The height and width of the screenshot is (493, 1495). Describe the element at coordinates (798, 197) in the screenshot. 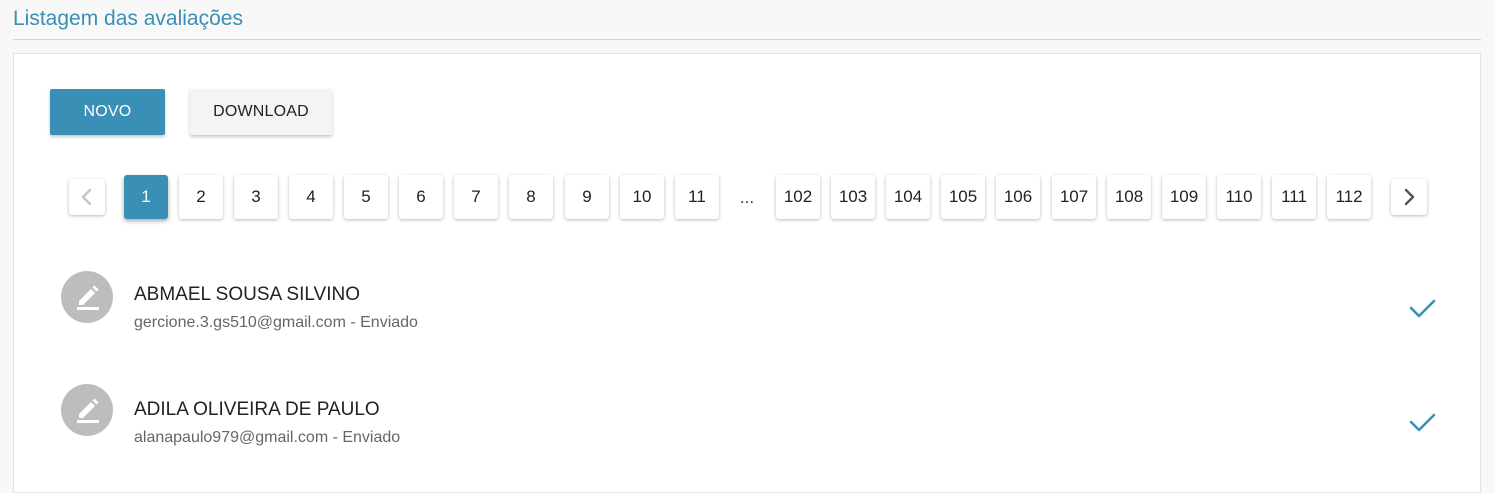

I see `page-button-102: 102` at that location.